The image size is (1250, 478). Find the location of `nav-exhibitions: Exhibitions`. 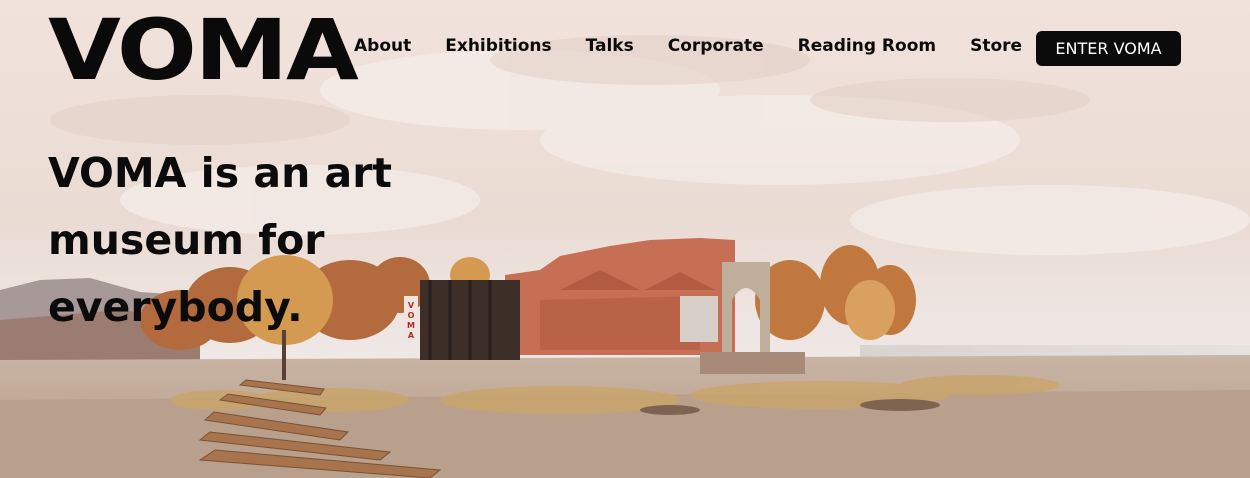

nav-exhibitions: Exhibitions is located at coordinates (498, 46).